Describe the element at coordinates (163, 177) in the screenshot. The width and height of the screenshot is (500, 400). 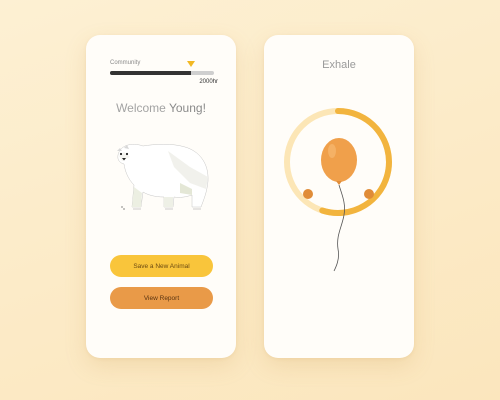
I see `polar-bear-illustration` at that location.